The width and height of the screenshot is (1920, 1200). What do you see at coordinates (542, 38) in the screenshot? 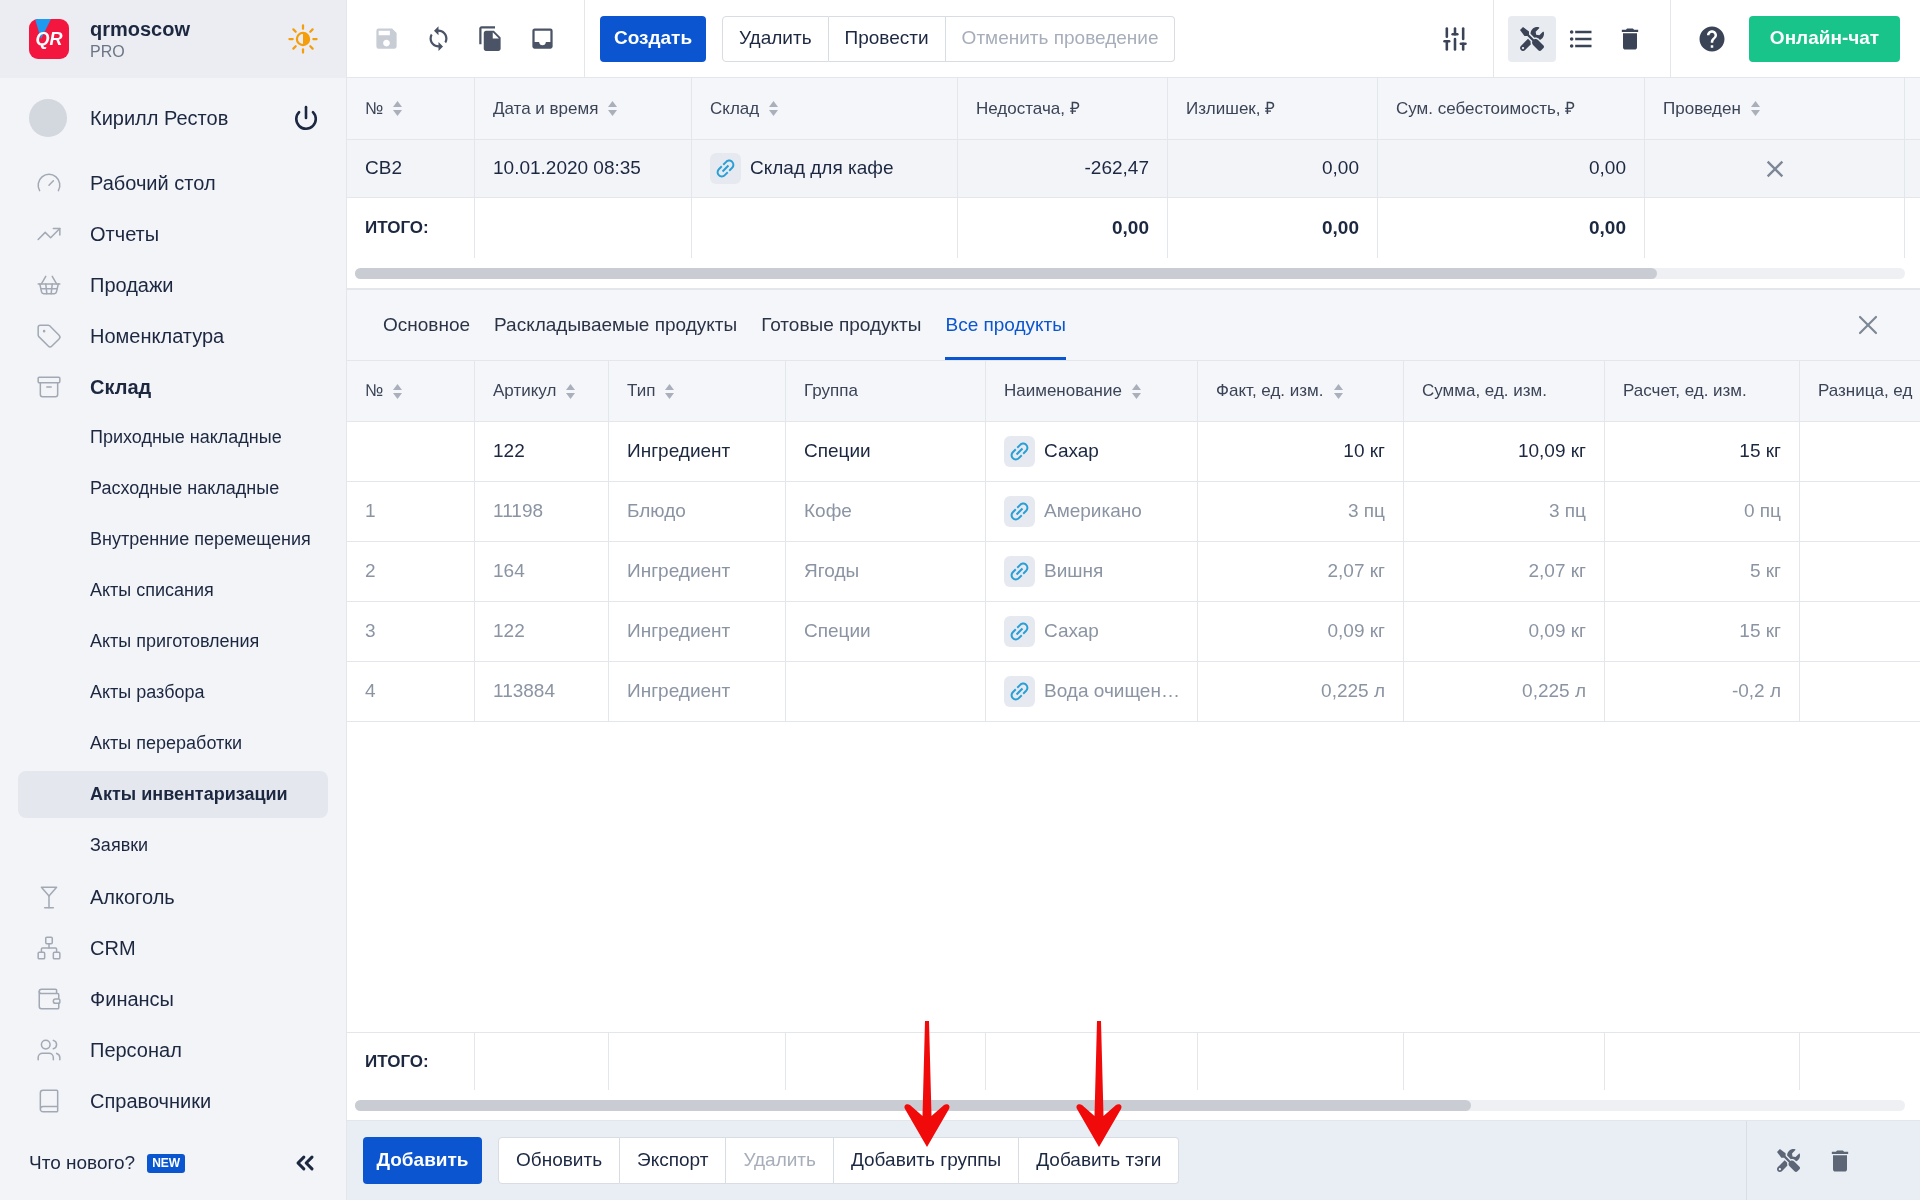
I see `inbox-icon` at bounding box center [542, 38].